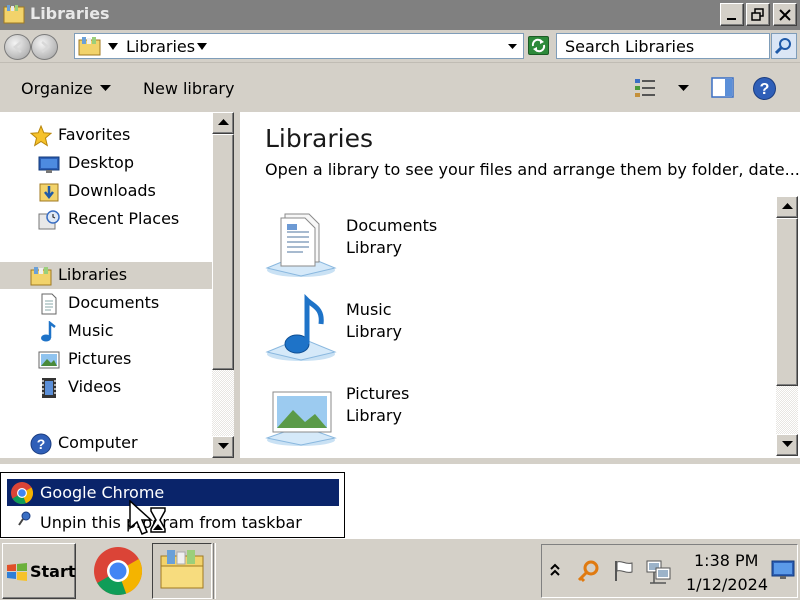  I want to click on sidebar-scroll-thumb, so click(223, 252).